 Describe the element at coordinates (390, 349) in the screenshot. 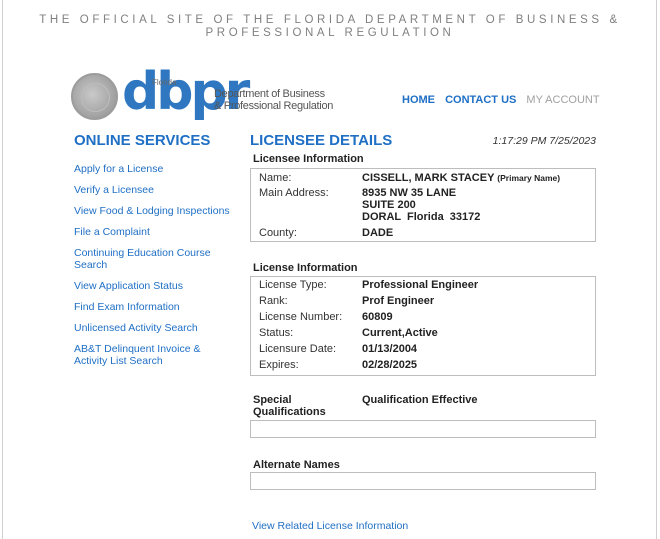

I see `licensure-date-value: 01/13/2004` at that location.